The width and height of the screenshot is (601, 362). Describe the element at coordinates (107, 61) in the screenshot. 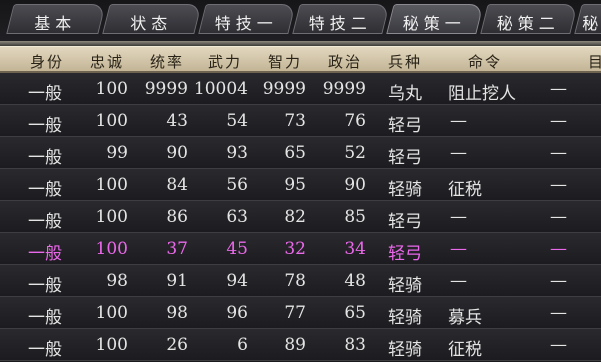

I see `column-header-loyalty: 忠诚` at that location.